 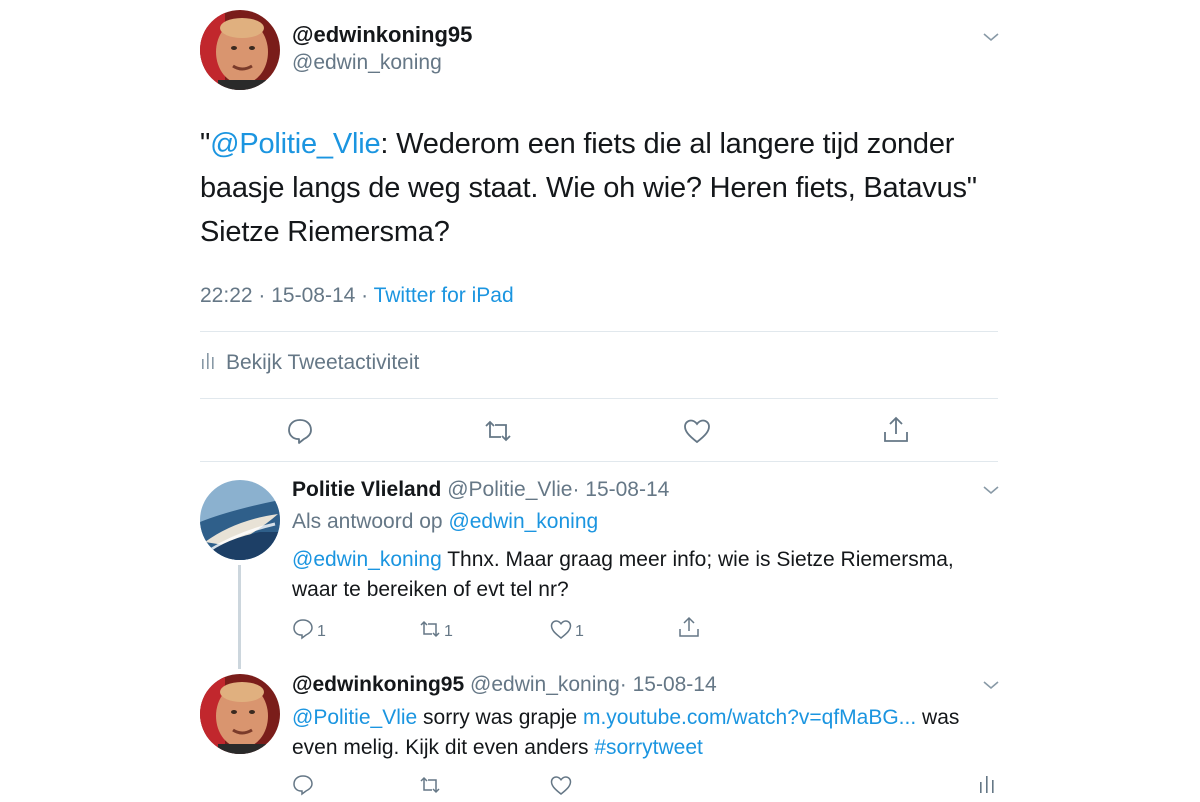 I want to click on reply-action, so click(x=303, y=787).